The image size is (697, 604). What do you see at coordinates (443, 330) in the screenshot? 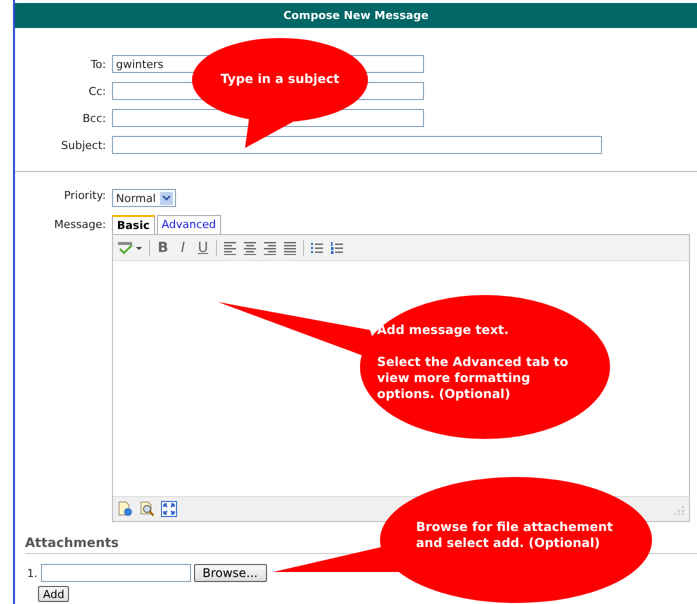
I see `callout-text: Add message text.` at bounding box center [443, 330].